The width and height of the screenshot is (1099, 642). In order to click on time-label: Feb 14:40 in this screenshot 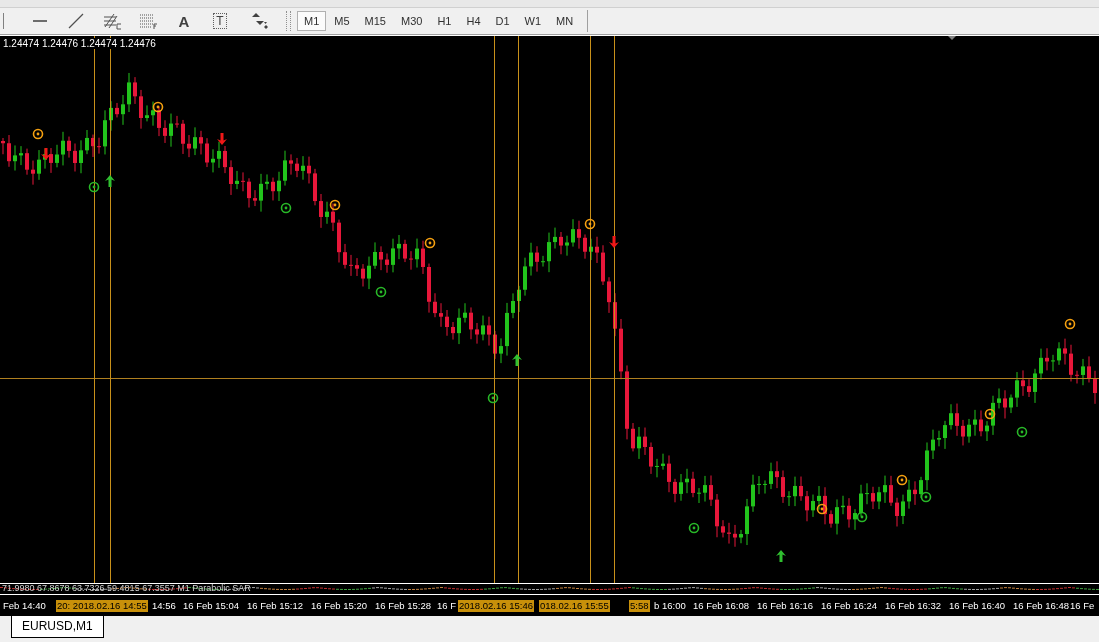, I will do `click(24, 606)`.